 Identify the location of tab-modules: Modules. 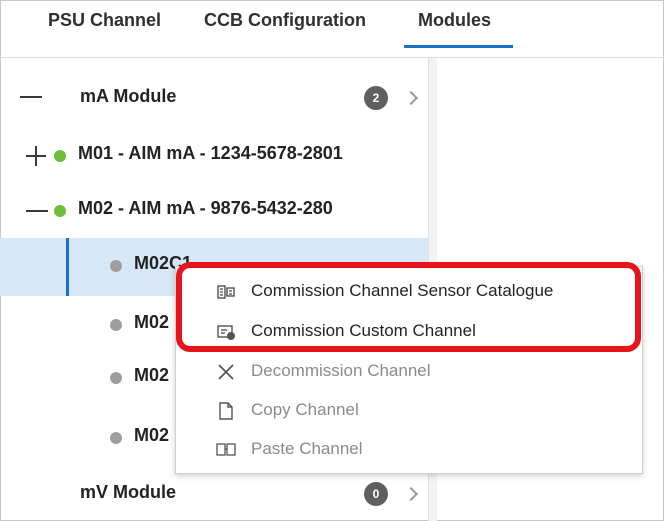
(454, 20).